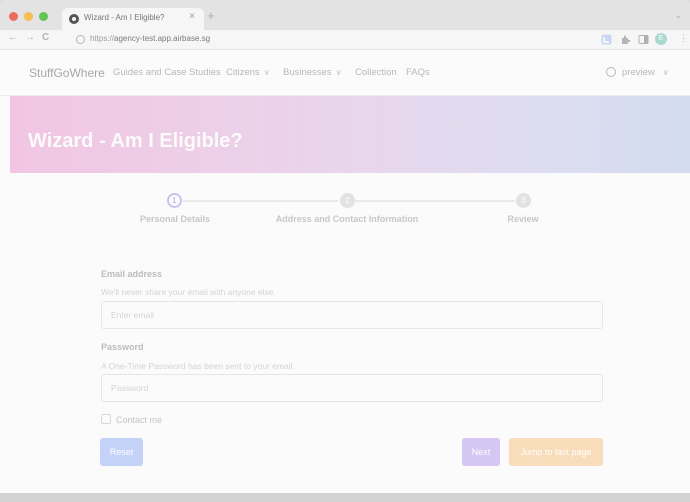 The width and height of the screenshot is (690, 502). Describe the element at coordinates (638, 72) in the screenshot. I see `user-name: preview` at that location.